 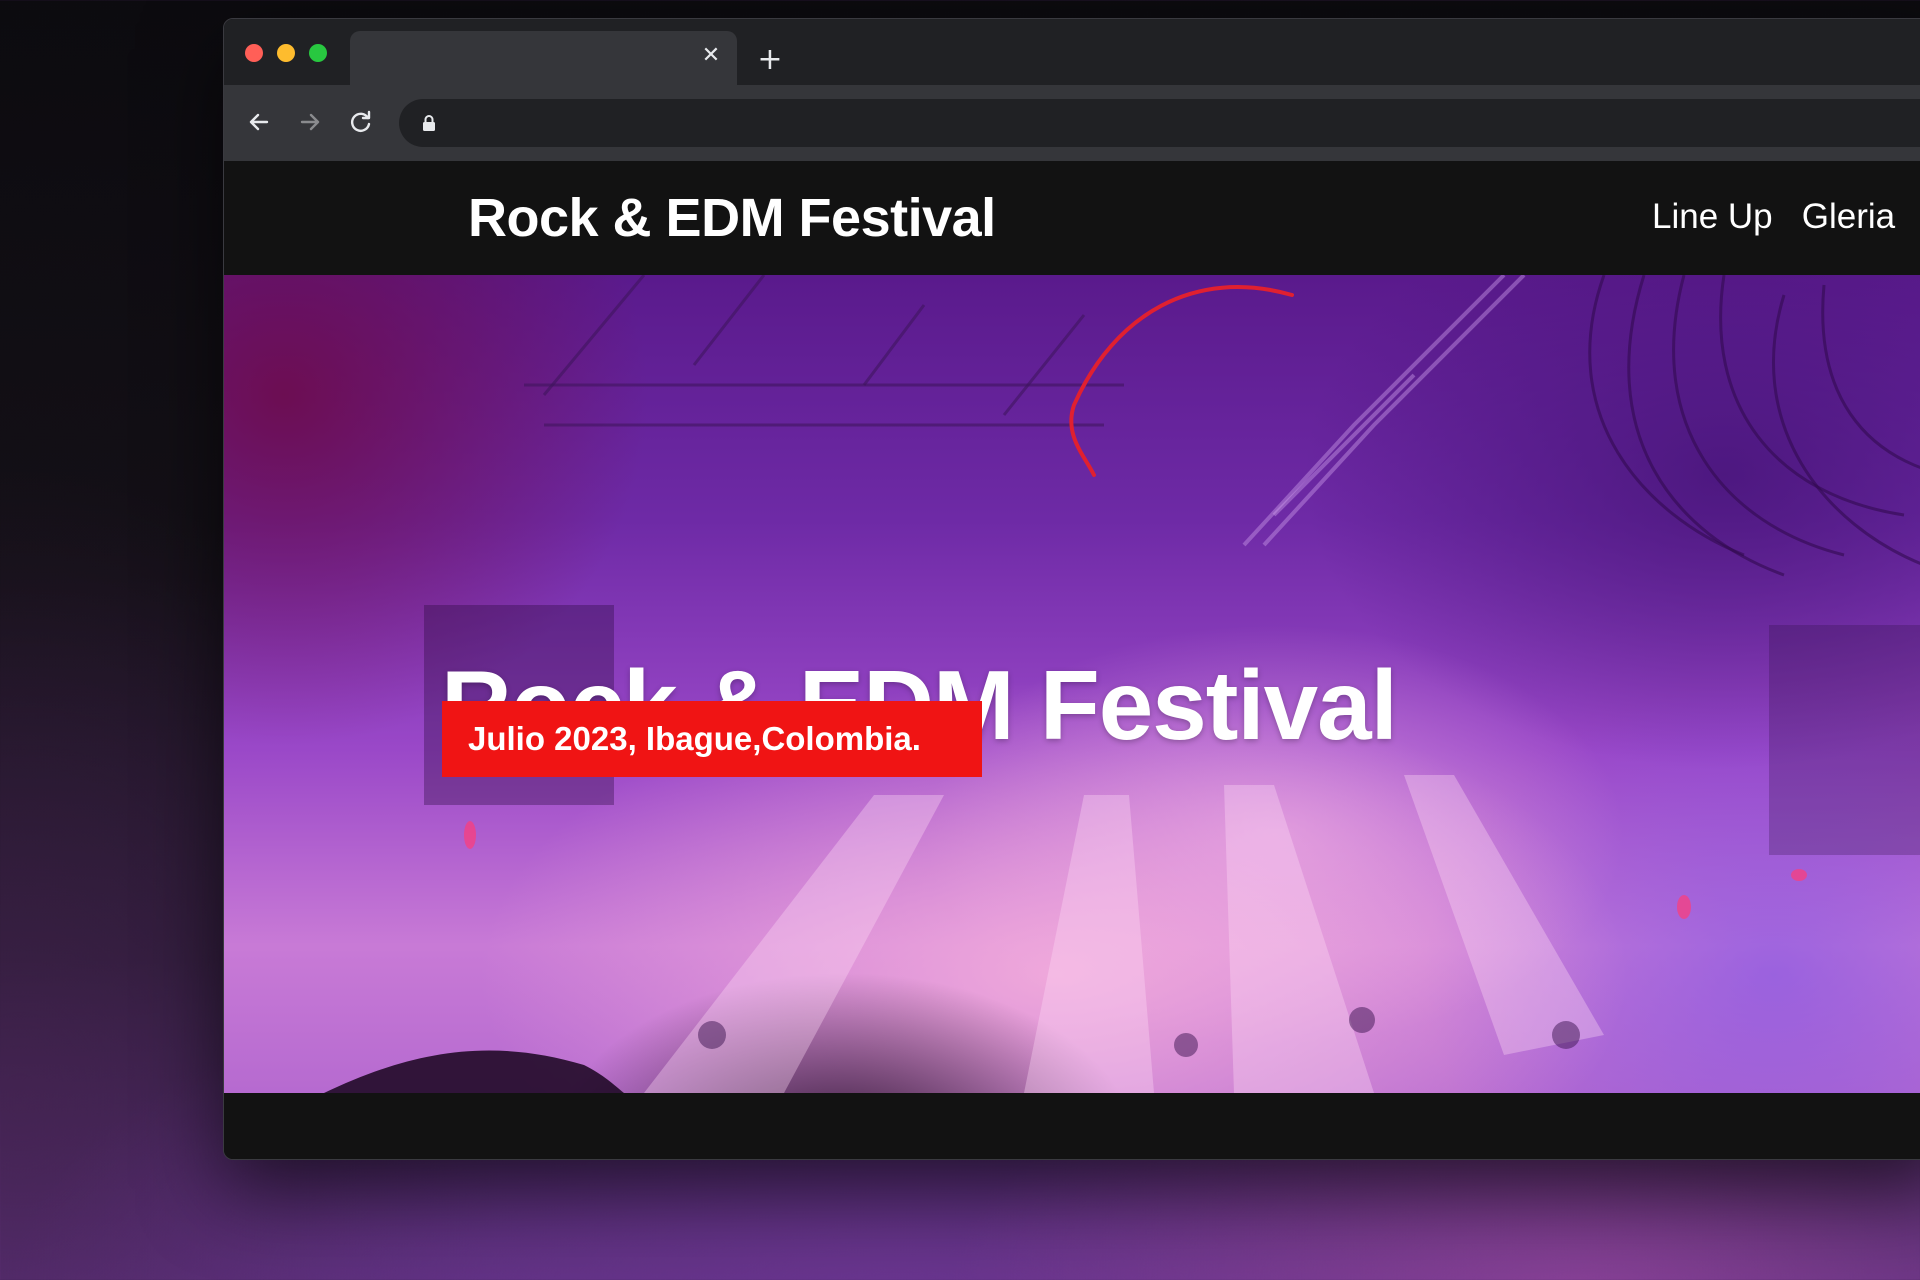 I want to click on reload-icon, so click(x=361, y=121).